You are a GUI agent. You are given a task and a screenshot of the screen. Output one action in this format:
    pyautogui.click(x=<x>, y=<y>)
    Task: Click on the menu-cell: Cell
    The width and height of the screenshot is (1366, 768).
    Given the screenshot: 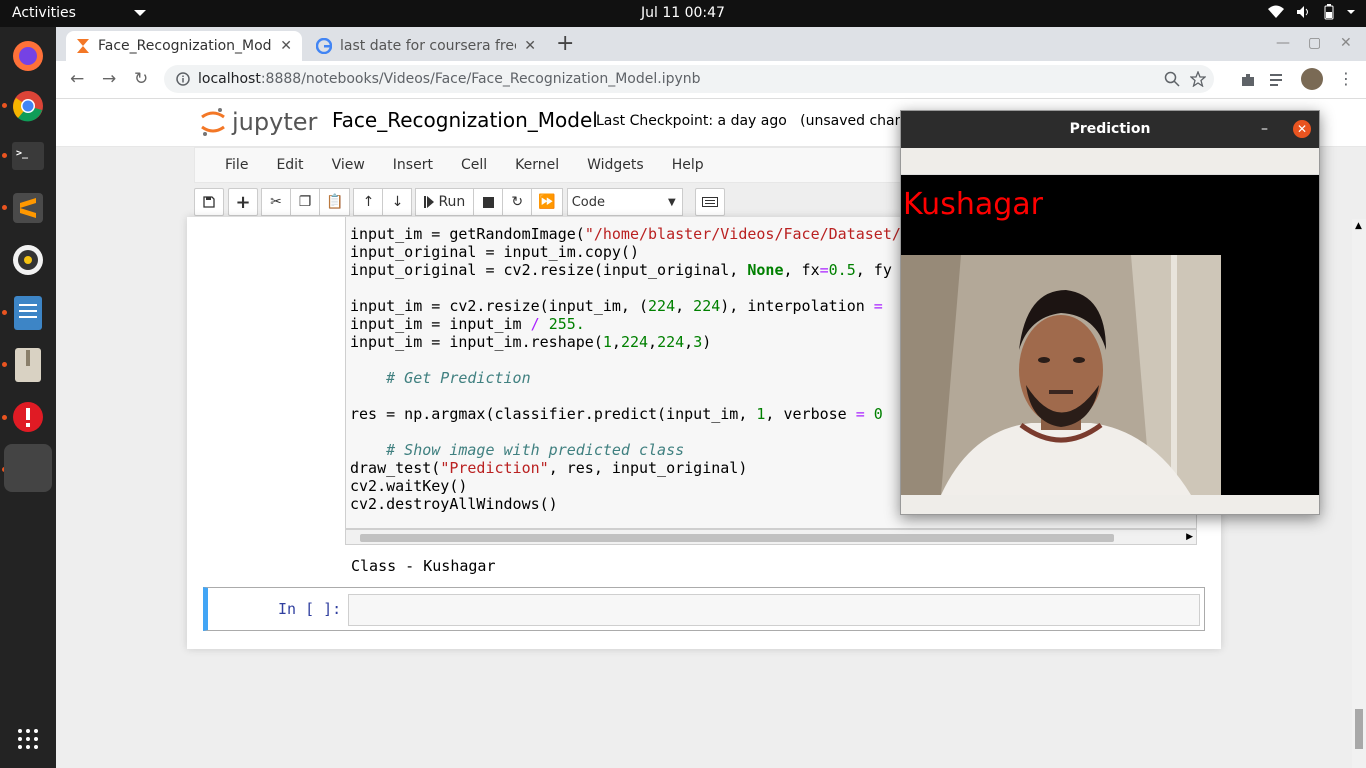 What is the action you would take?
    pyautogui.click(x=474, y=165)
    